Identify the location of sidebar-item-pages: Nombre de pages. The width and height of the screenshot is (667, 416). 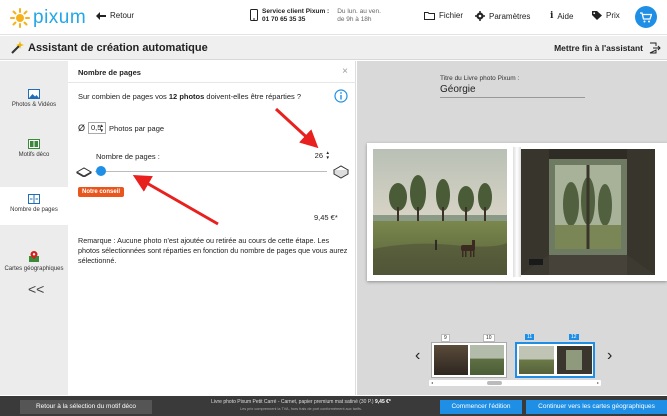
(34, 206).